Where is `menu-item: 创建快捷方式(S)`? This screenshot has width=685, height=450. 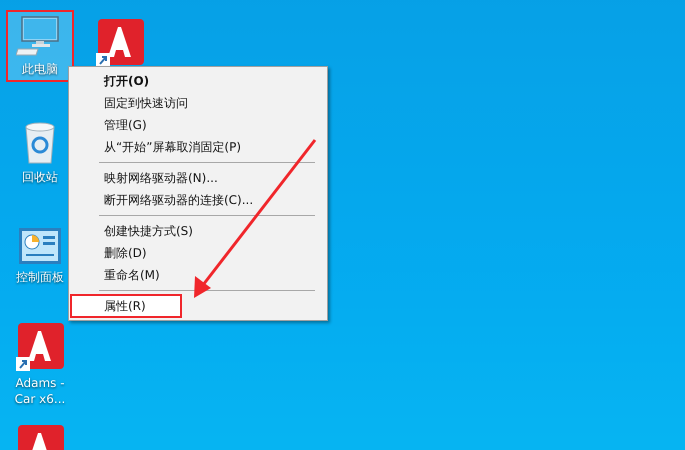
menu-item: 创建快捷方式(S) is located at coordinates (198, 231).